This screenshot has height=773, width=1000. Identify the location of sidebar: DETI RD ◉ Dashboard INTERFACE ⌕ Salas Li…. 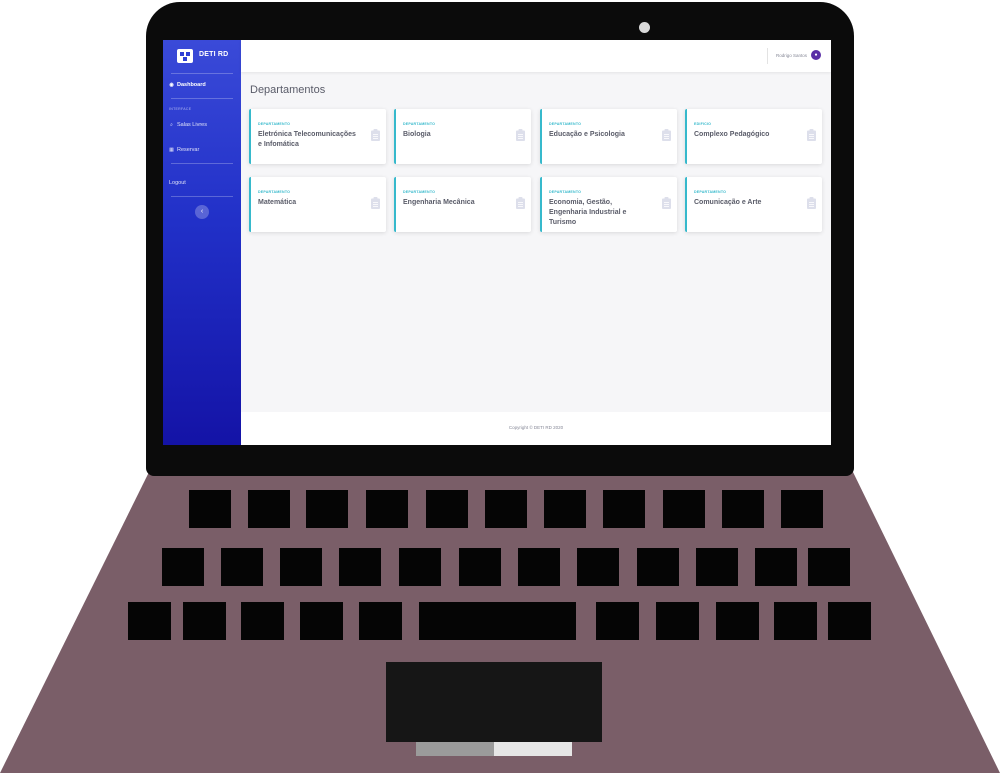
(202, 242).